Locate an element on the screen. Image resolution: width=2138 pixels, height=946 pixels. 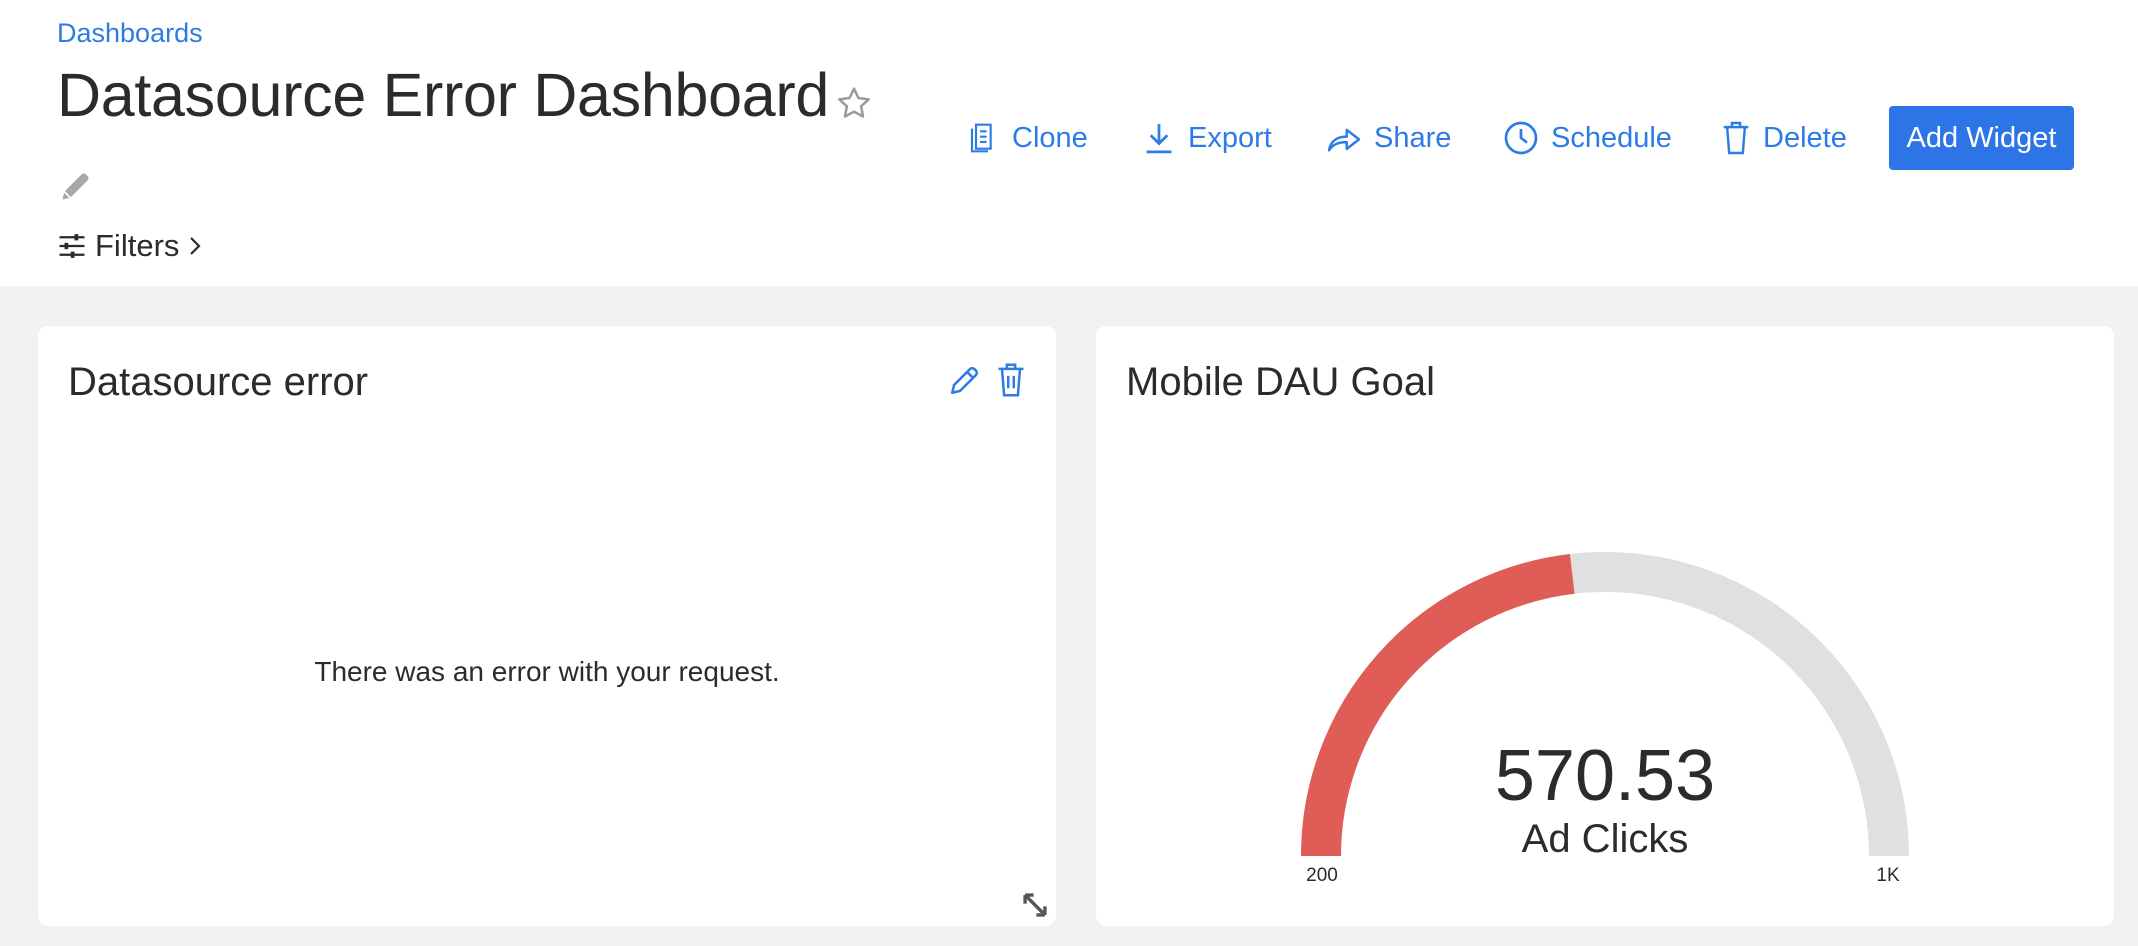
widget-title: Datasource error is located at coordinates (218, 382).